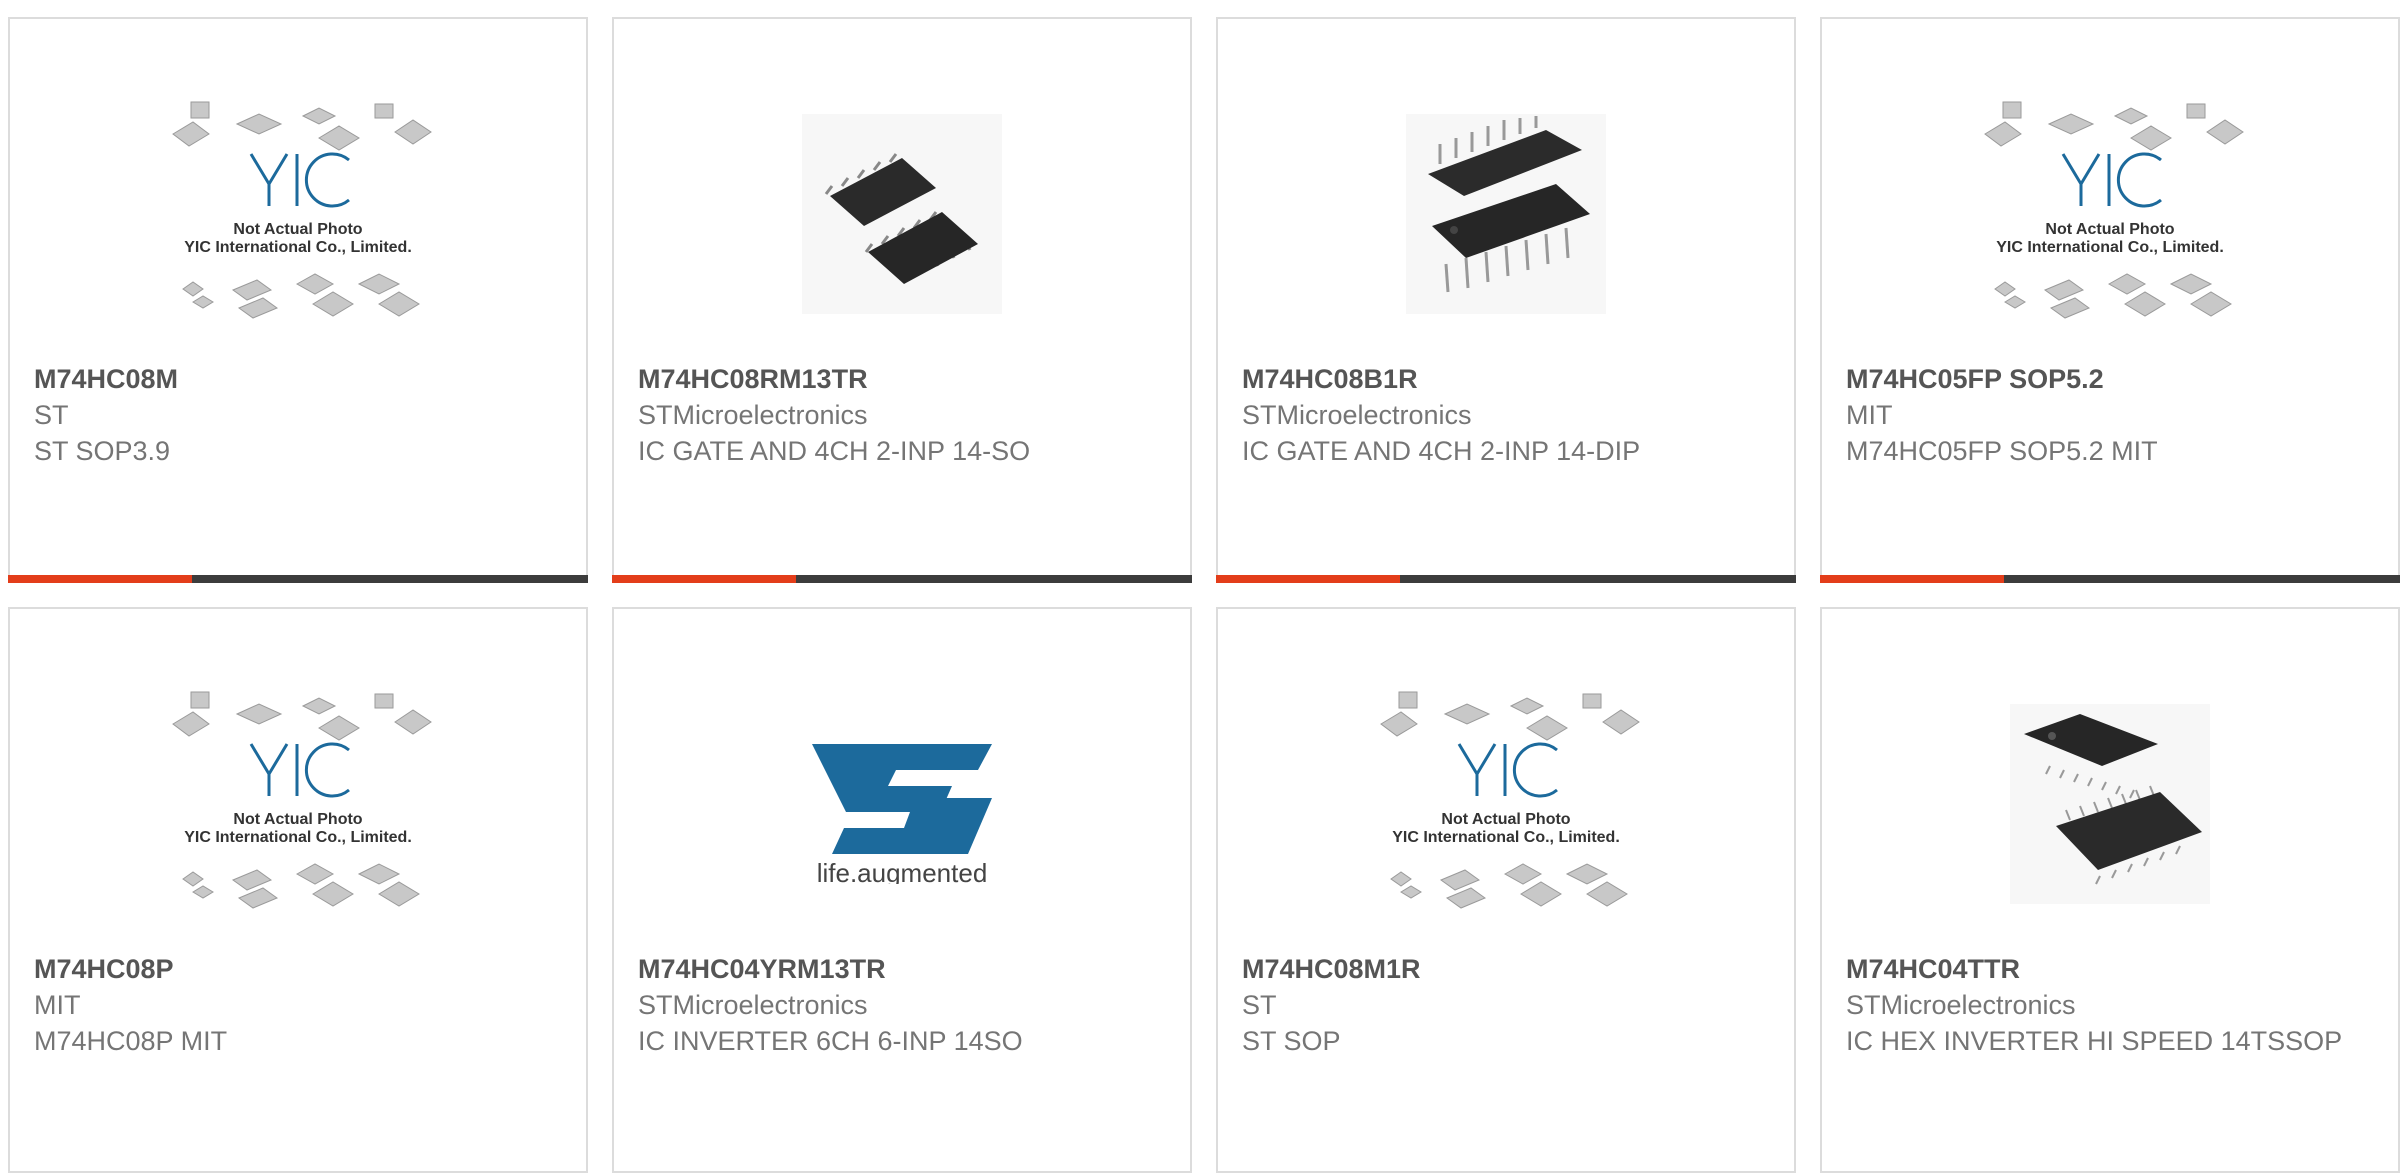  Describe the element at coordinates (834, 451) in the screenshot. I see `description: IC GATE AND 4CH 2-INP 14-SO` at that location.